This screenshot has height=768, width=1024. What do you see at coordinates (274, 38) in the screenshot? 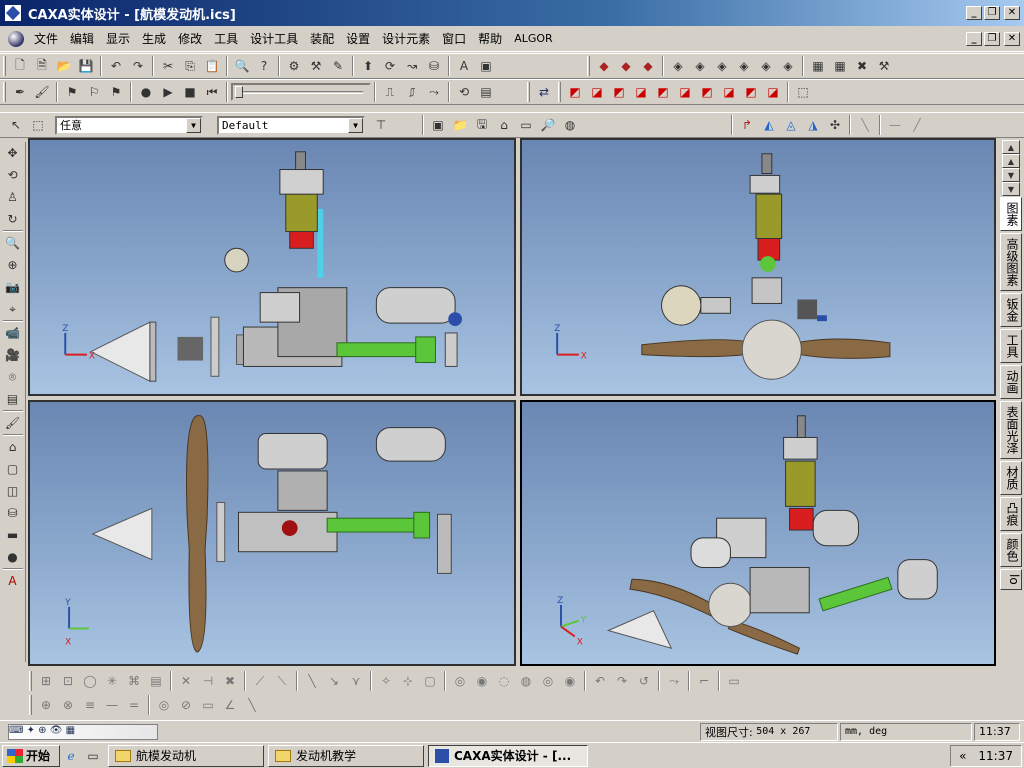
I see `menu-design-tools: 设计工具` at bounding box center [274, 38].